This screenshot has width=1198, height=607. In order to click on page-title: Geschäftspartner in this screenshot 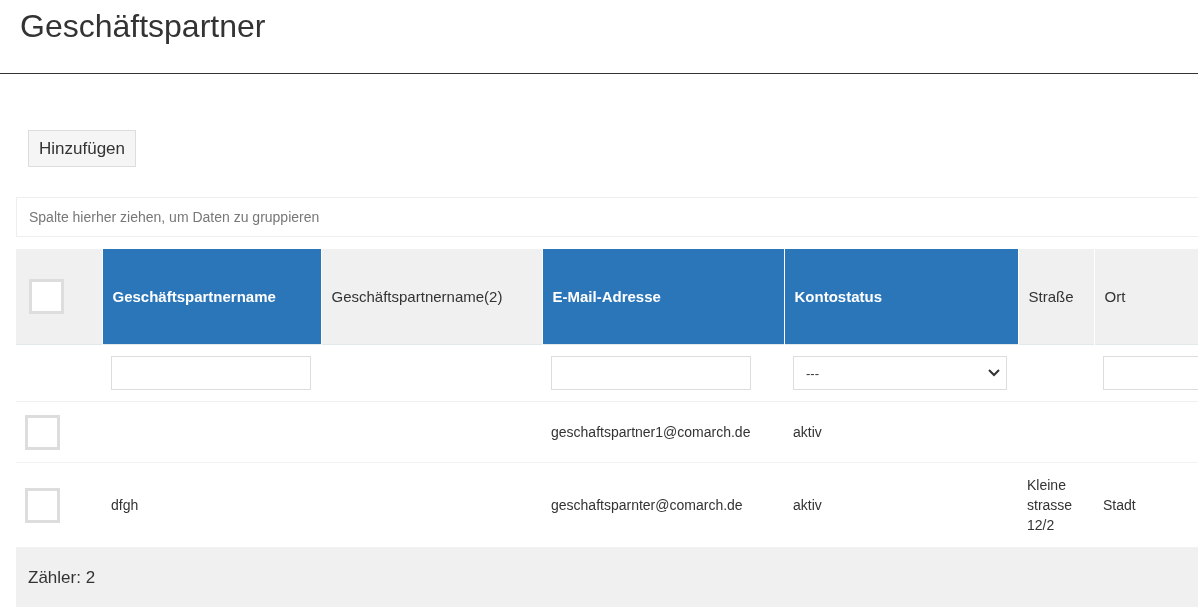, I will do `click(143, 26)`.